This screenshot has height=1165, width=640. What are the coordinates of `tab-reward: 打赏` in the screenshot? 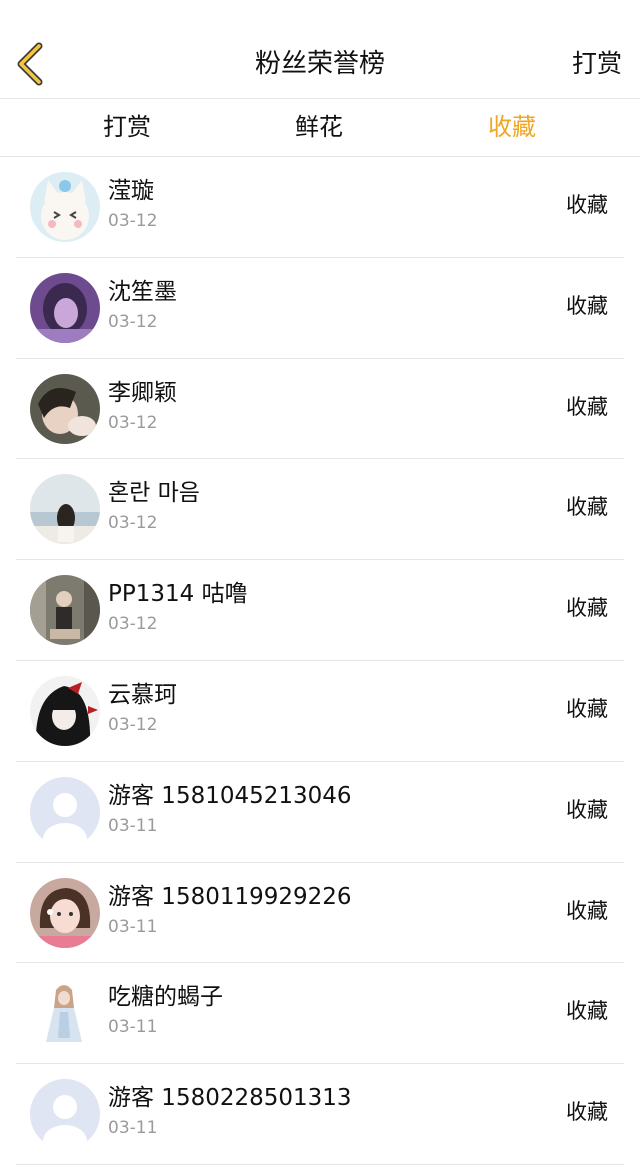 It's located at (127, 127).